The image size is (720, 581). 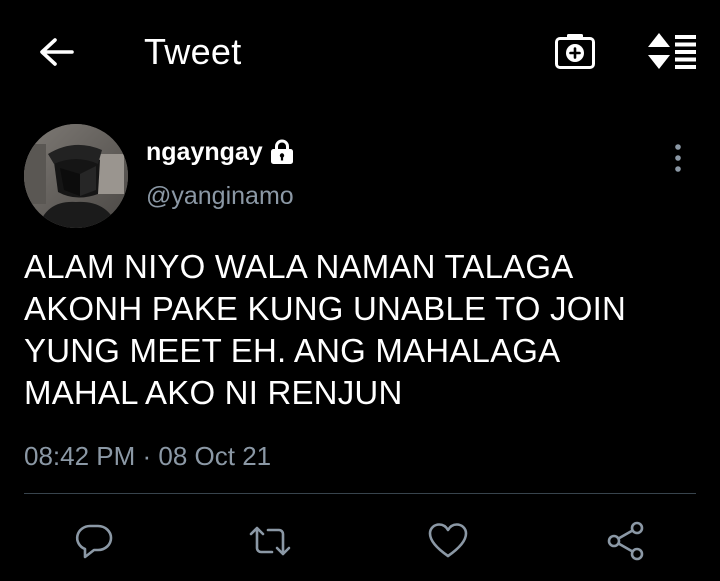 I want to click on share-icon, so click(x=625, y=541).